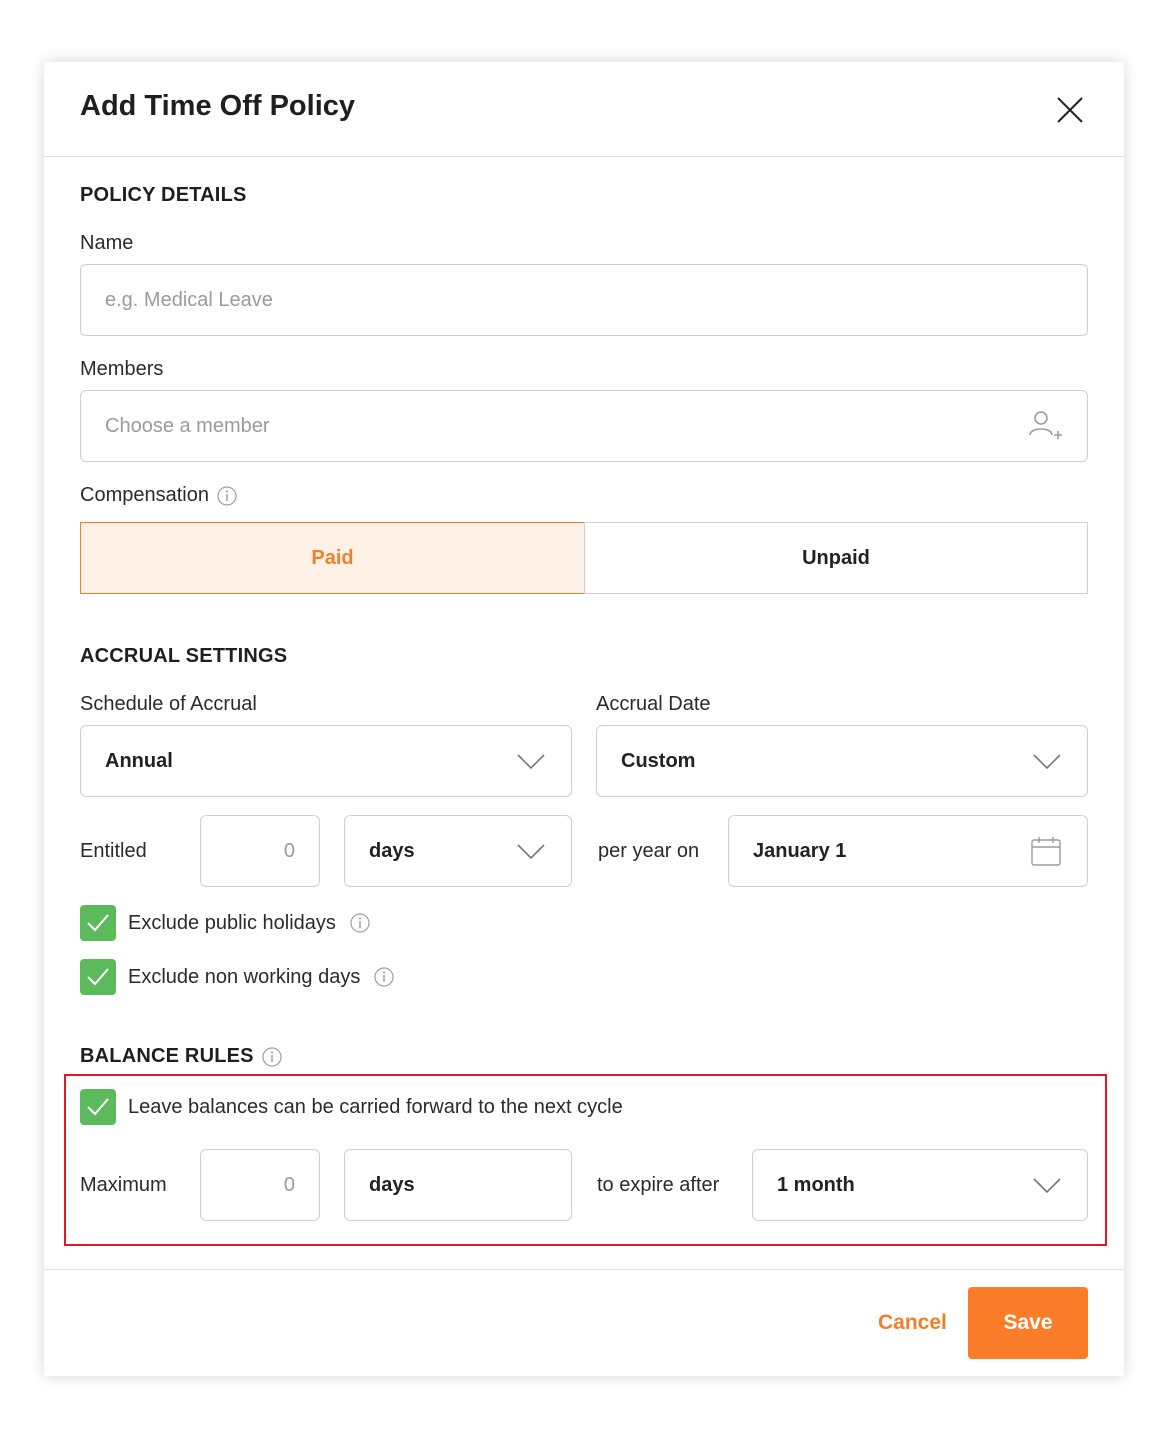  I want to click on expire-after-select: 1 month, so click(920, 1185).